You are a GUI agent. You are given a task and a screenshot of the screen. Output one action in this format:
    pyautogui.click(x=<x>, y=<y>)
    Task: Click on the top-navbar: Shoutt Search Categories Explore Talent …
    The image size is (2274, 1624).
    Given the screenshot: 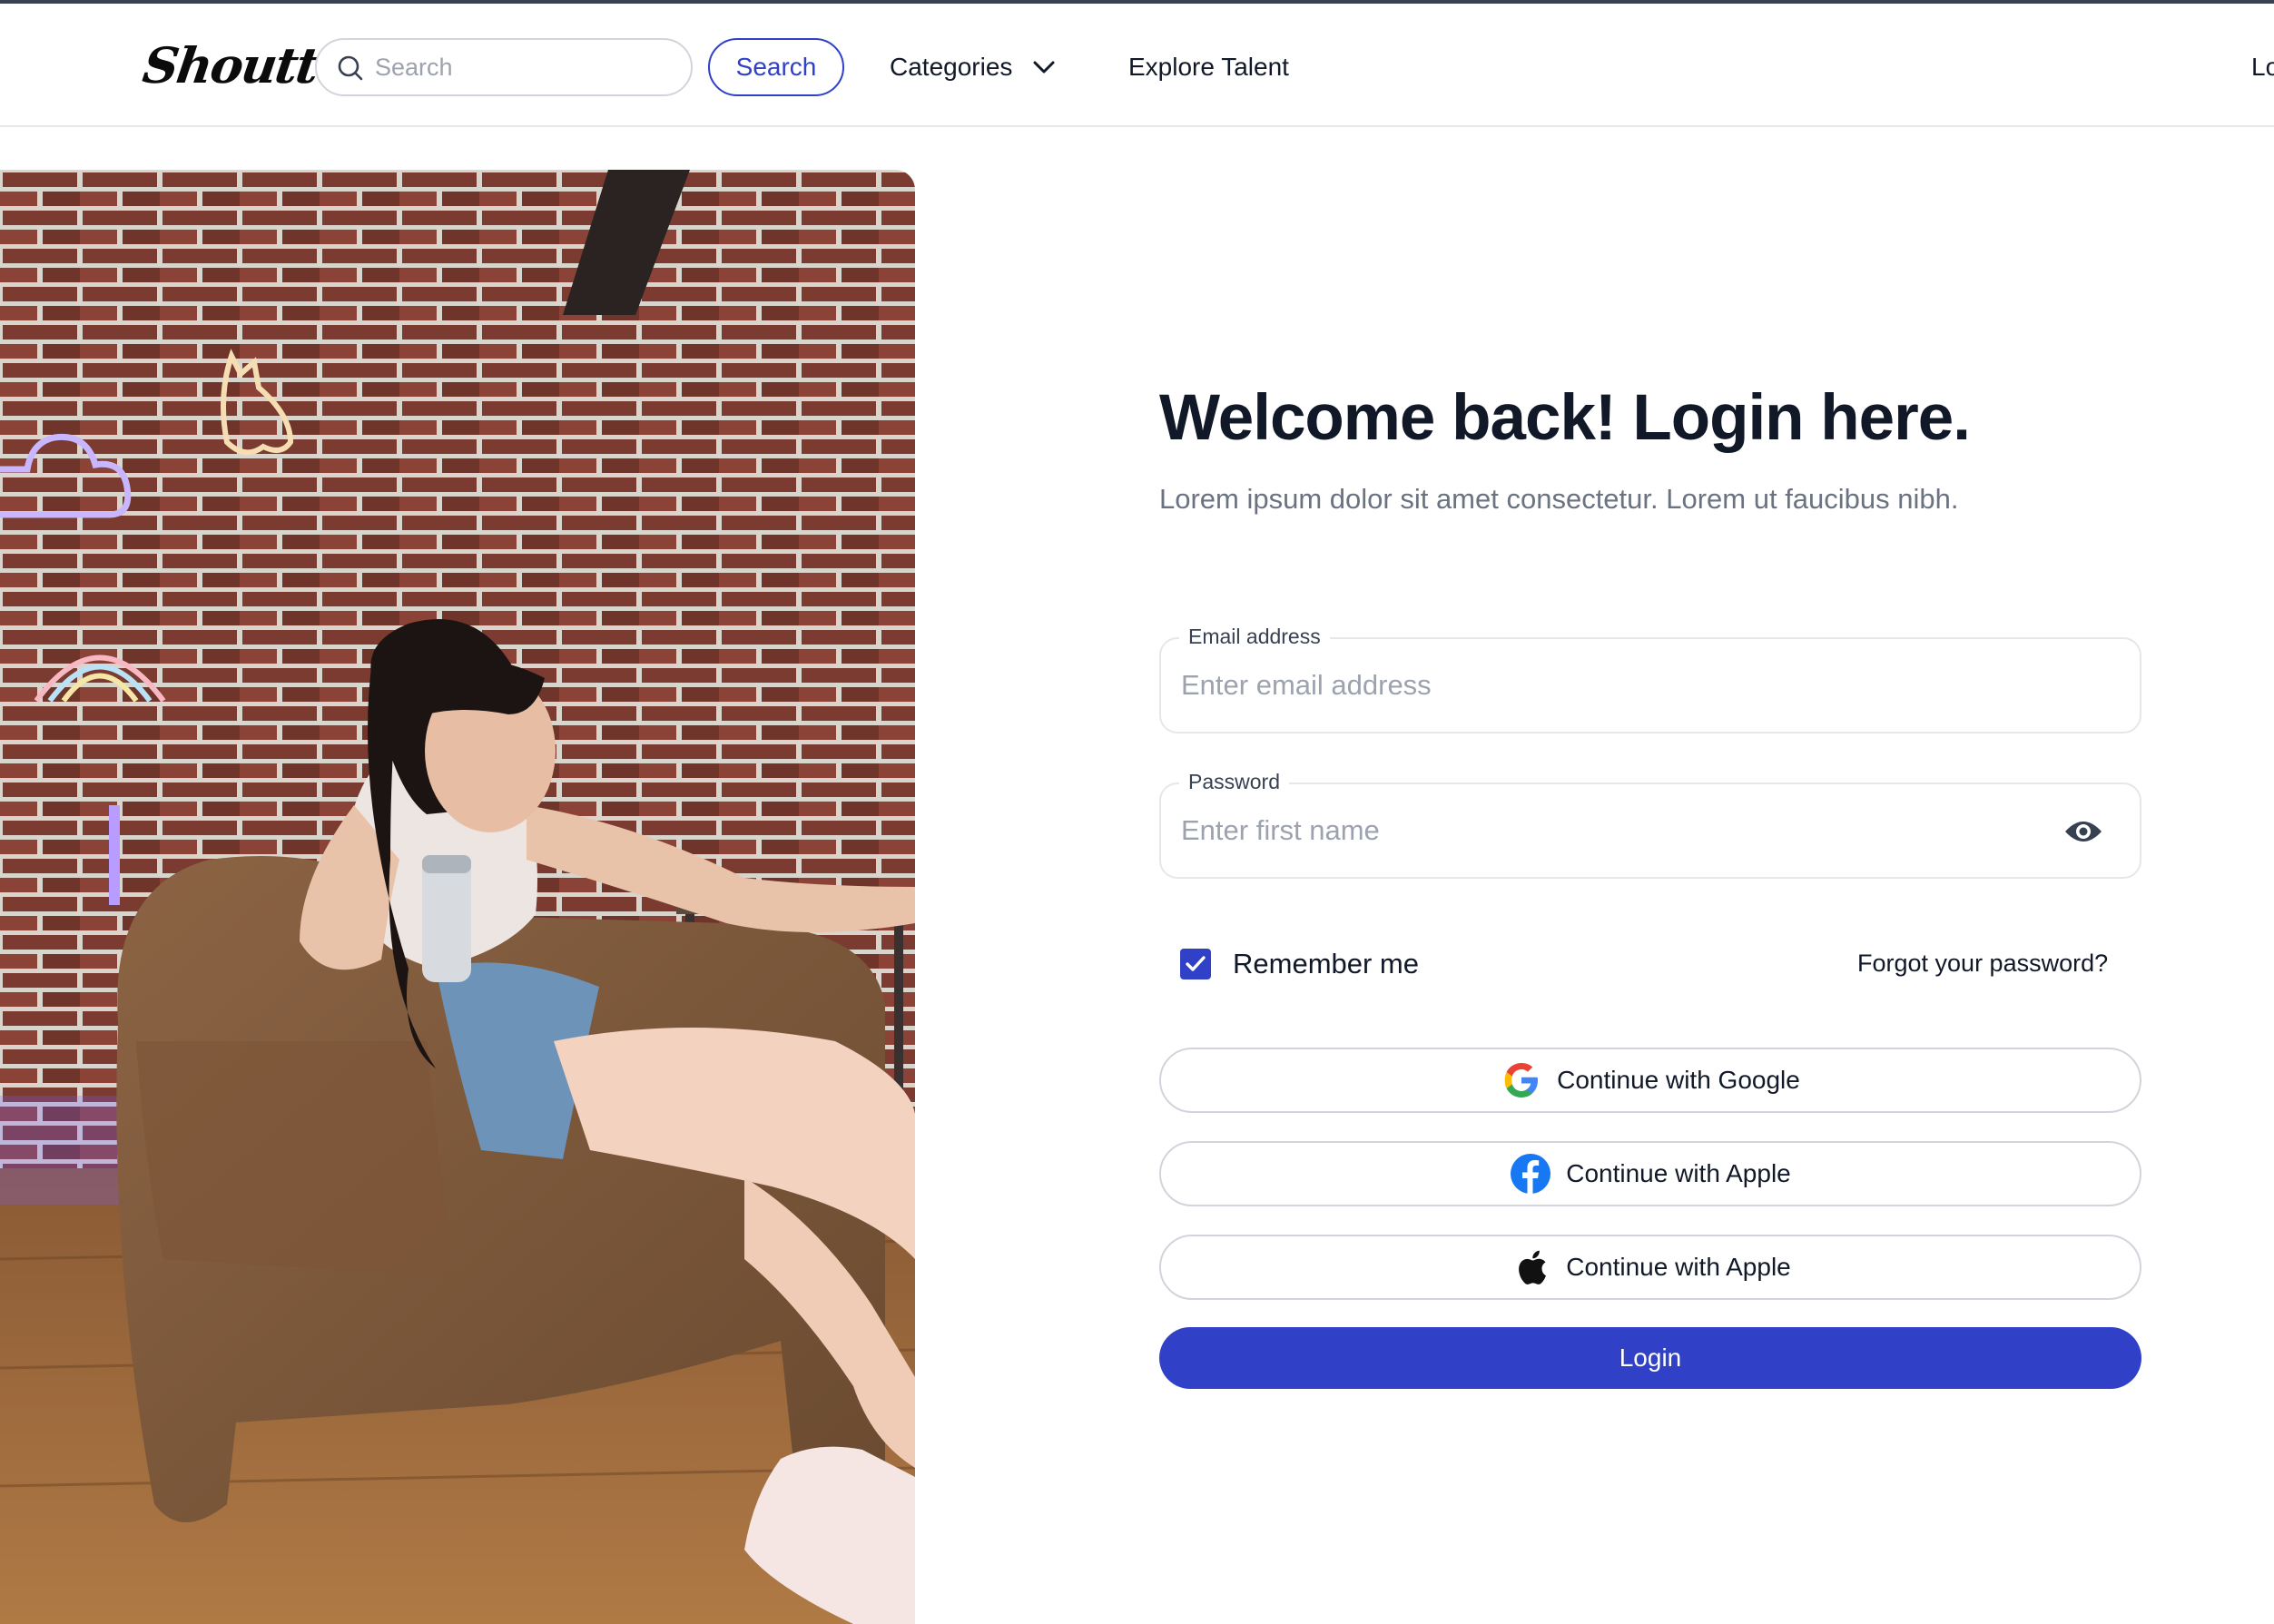 What is the action you would take?
    pyautogui.click(x=1137, y=65)
    